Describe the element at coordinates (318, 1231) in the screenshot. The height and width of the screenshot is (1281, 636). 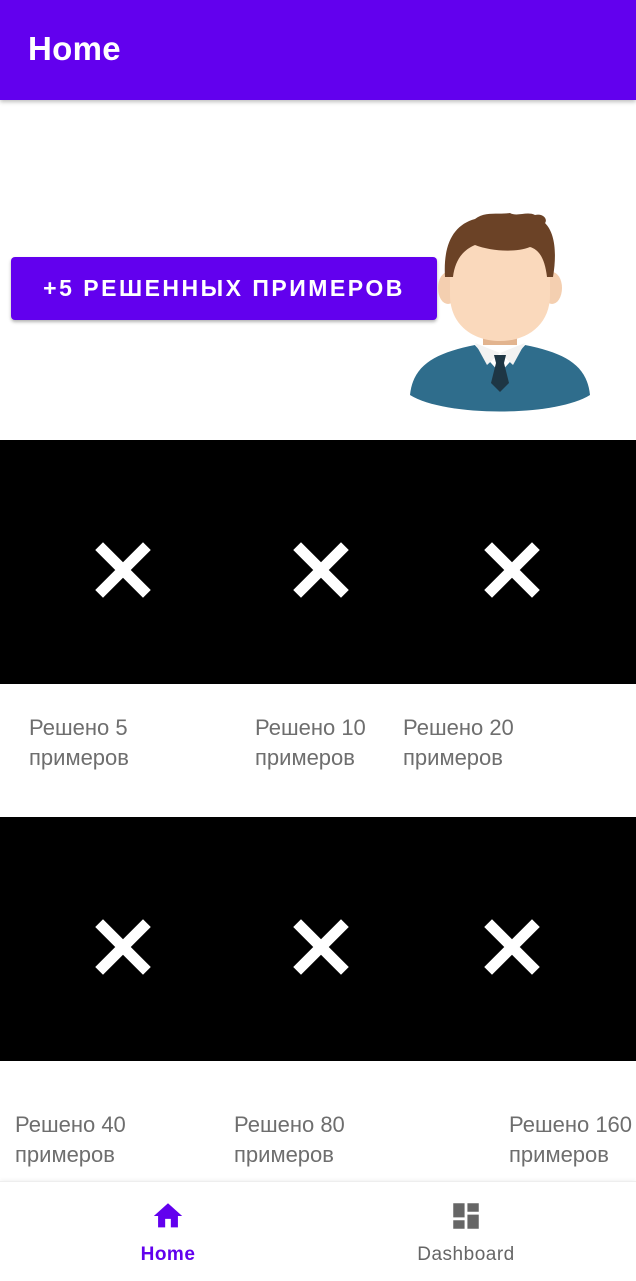
I see `bottom-navigation: Home Dashboard` at that location.